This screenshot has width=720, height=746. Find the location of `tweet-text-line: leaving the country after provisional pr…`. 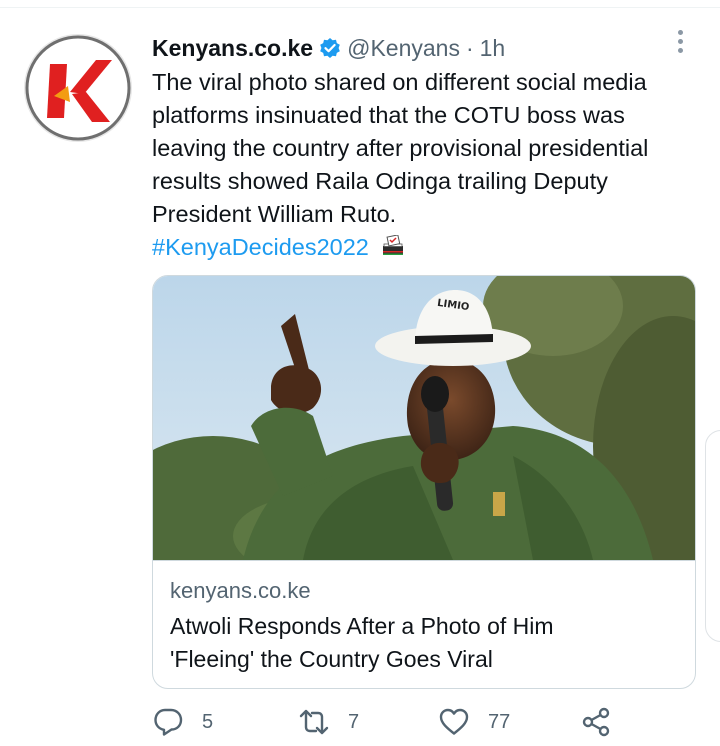

tweet-text-line: leaving the country after provisional pr… is located at coordinates (400, 148).